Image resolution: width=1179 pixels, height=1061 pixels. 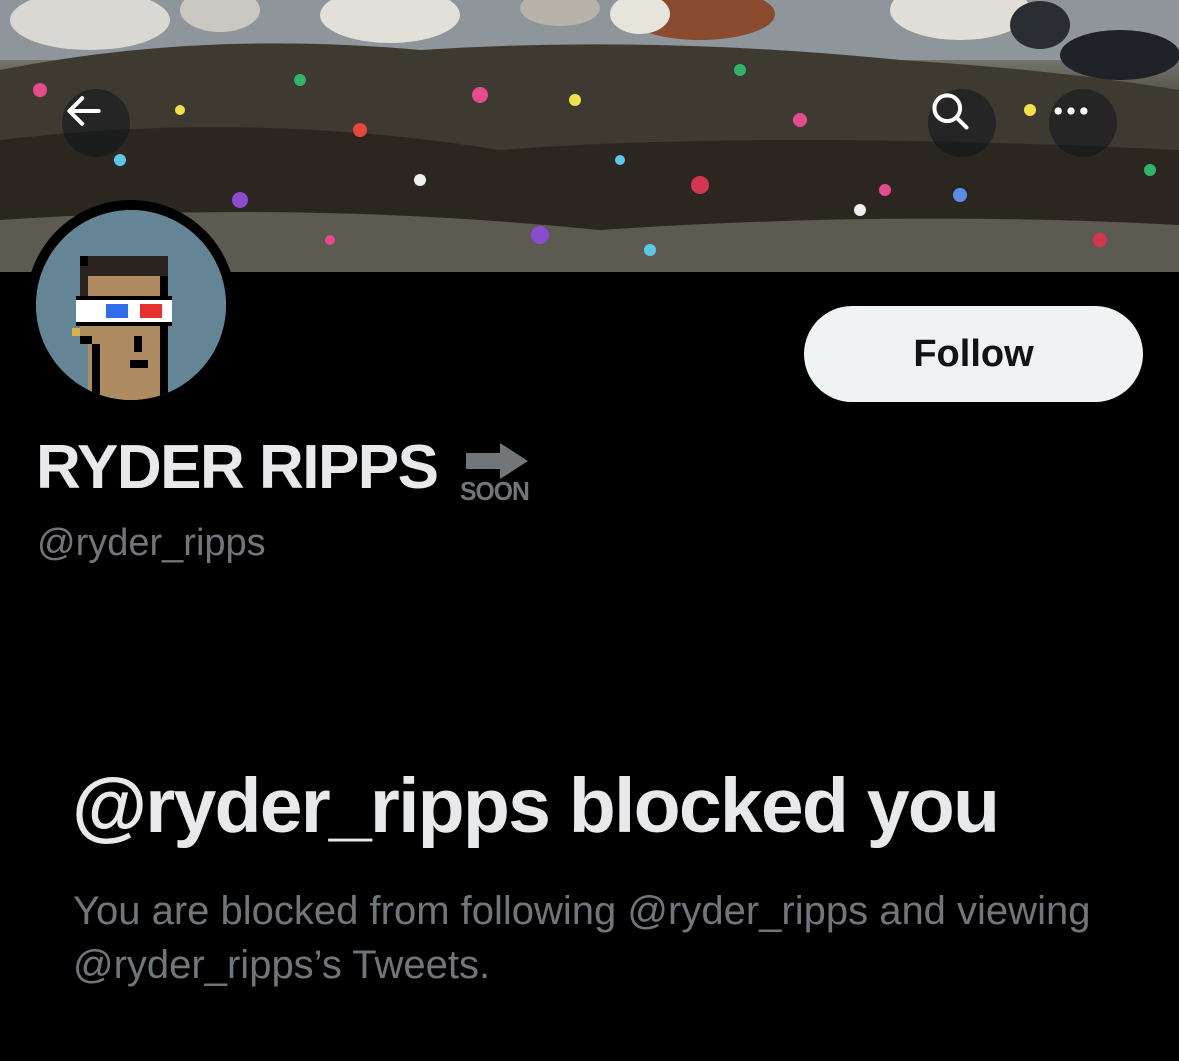 I want to click on arrow-left-icon, so click(x=84, y=111).